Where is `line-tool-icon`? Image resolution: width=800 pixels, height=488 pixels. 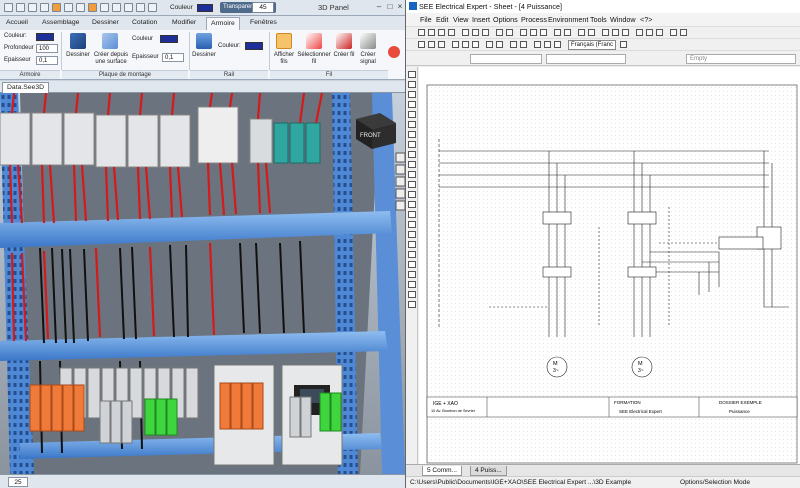
line-tool-icon is located at coordinates (412, 154).